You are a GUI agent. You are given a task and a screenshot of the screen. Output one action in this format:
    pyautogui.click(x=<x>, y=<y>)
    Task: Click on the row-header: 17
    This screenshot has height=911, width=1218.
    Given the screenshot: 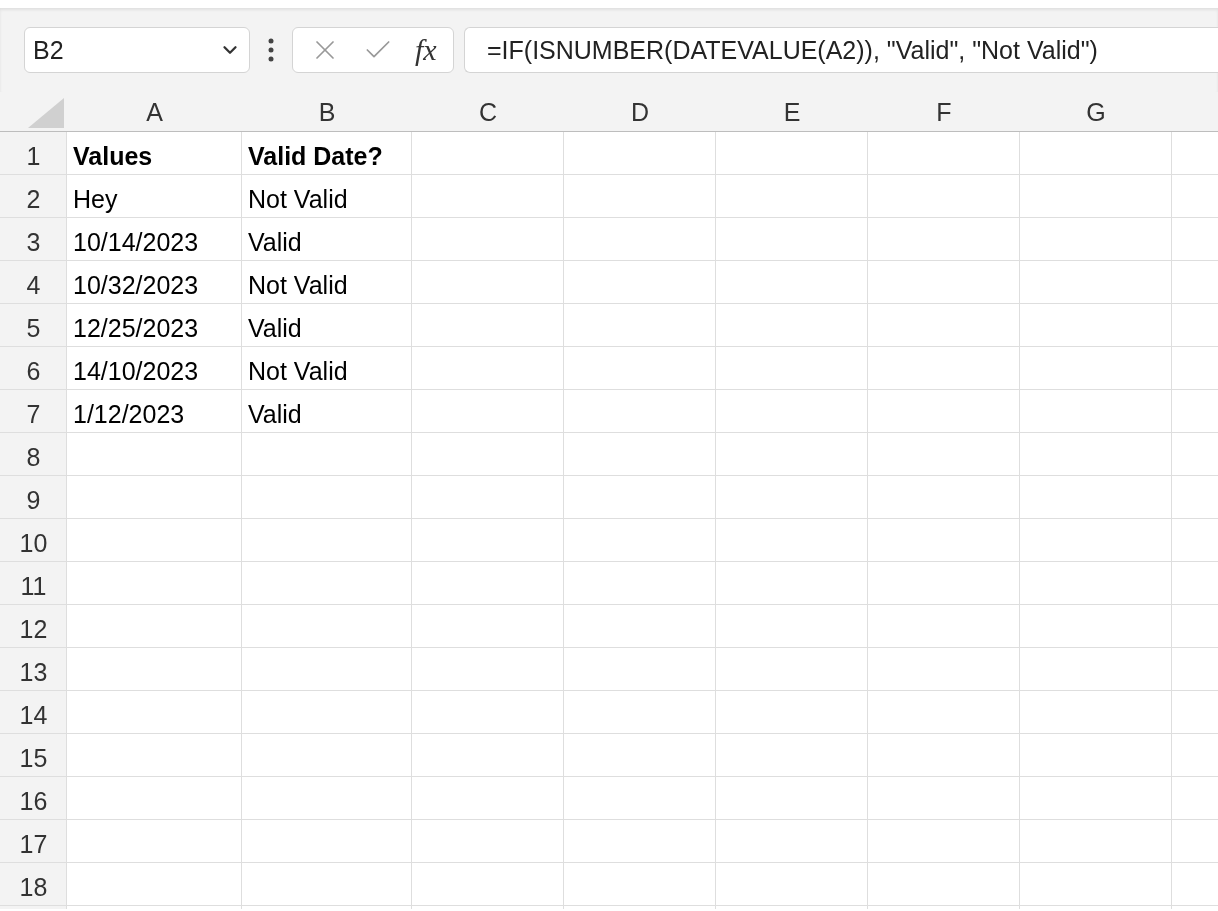 What is the action you would take?
    pyautogui.click(x=33, y=844)
    